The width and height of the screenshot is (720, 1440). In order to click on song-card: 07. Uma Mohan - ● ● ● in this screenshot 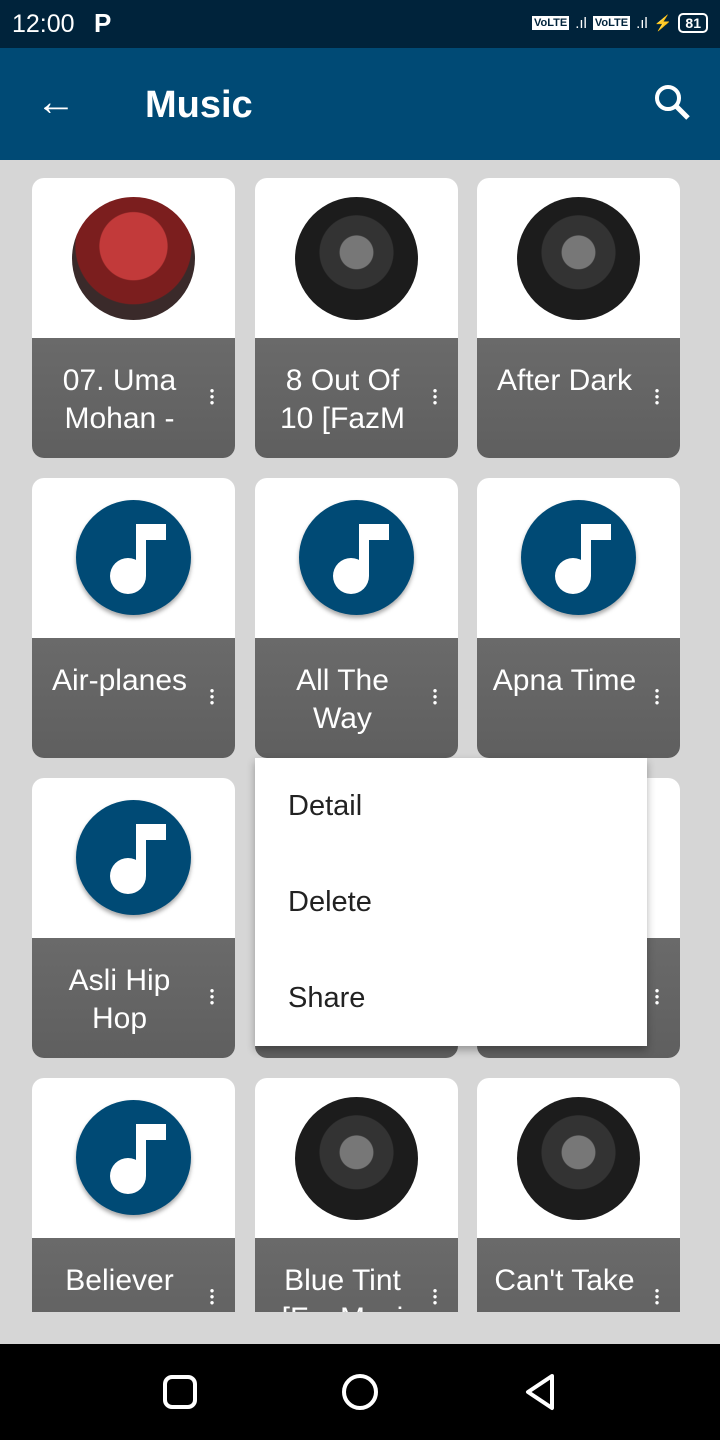, I will do `click(133, 318)`.